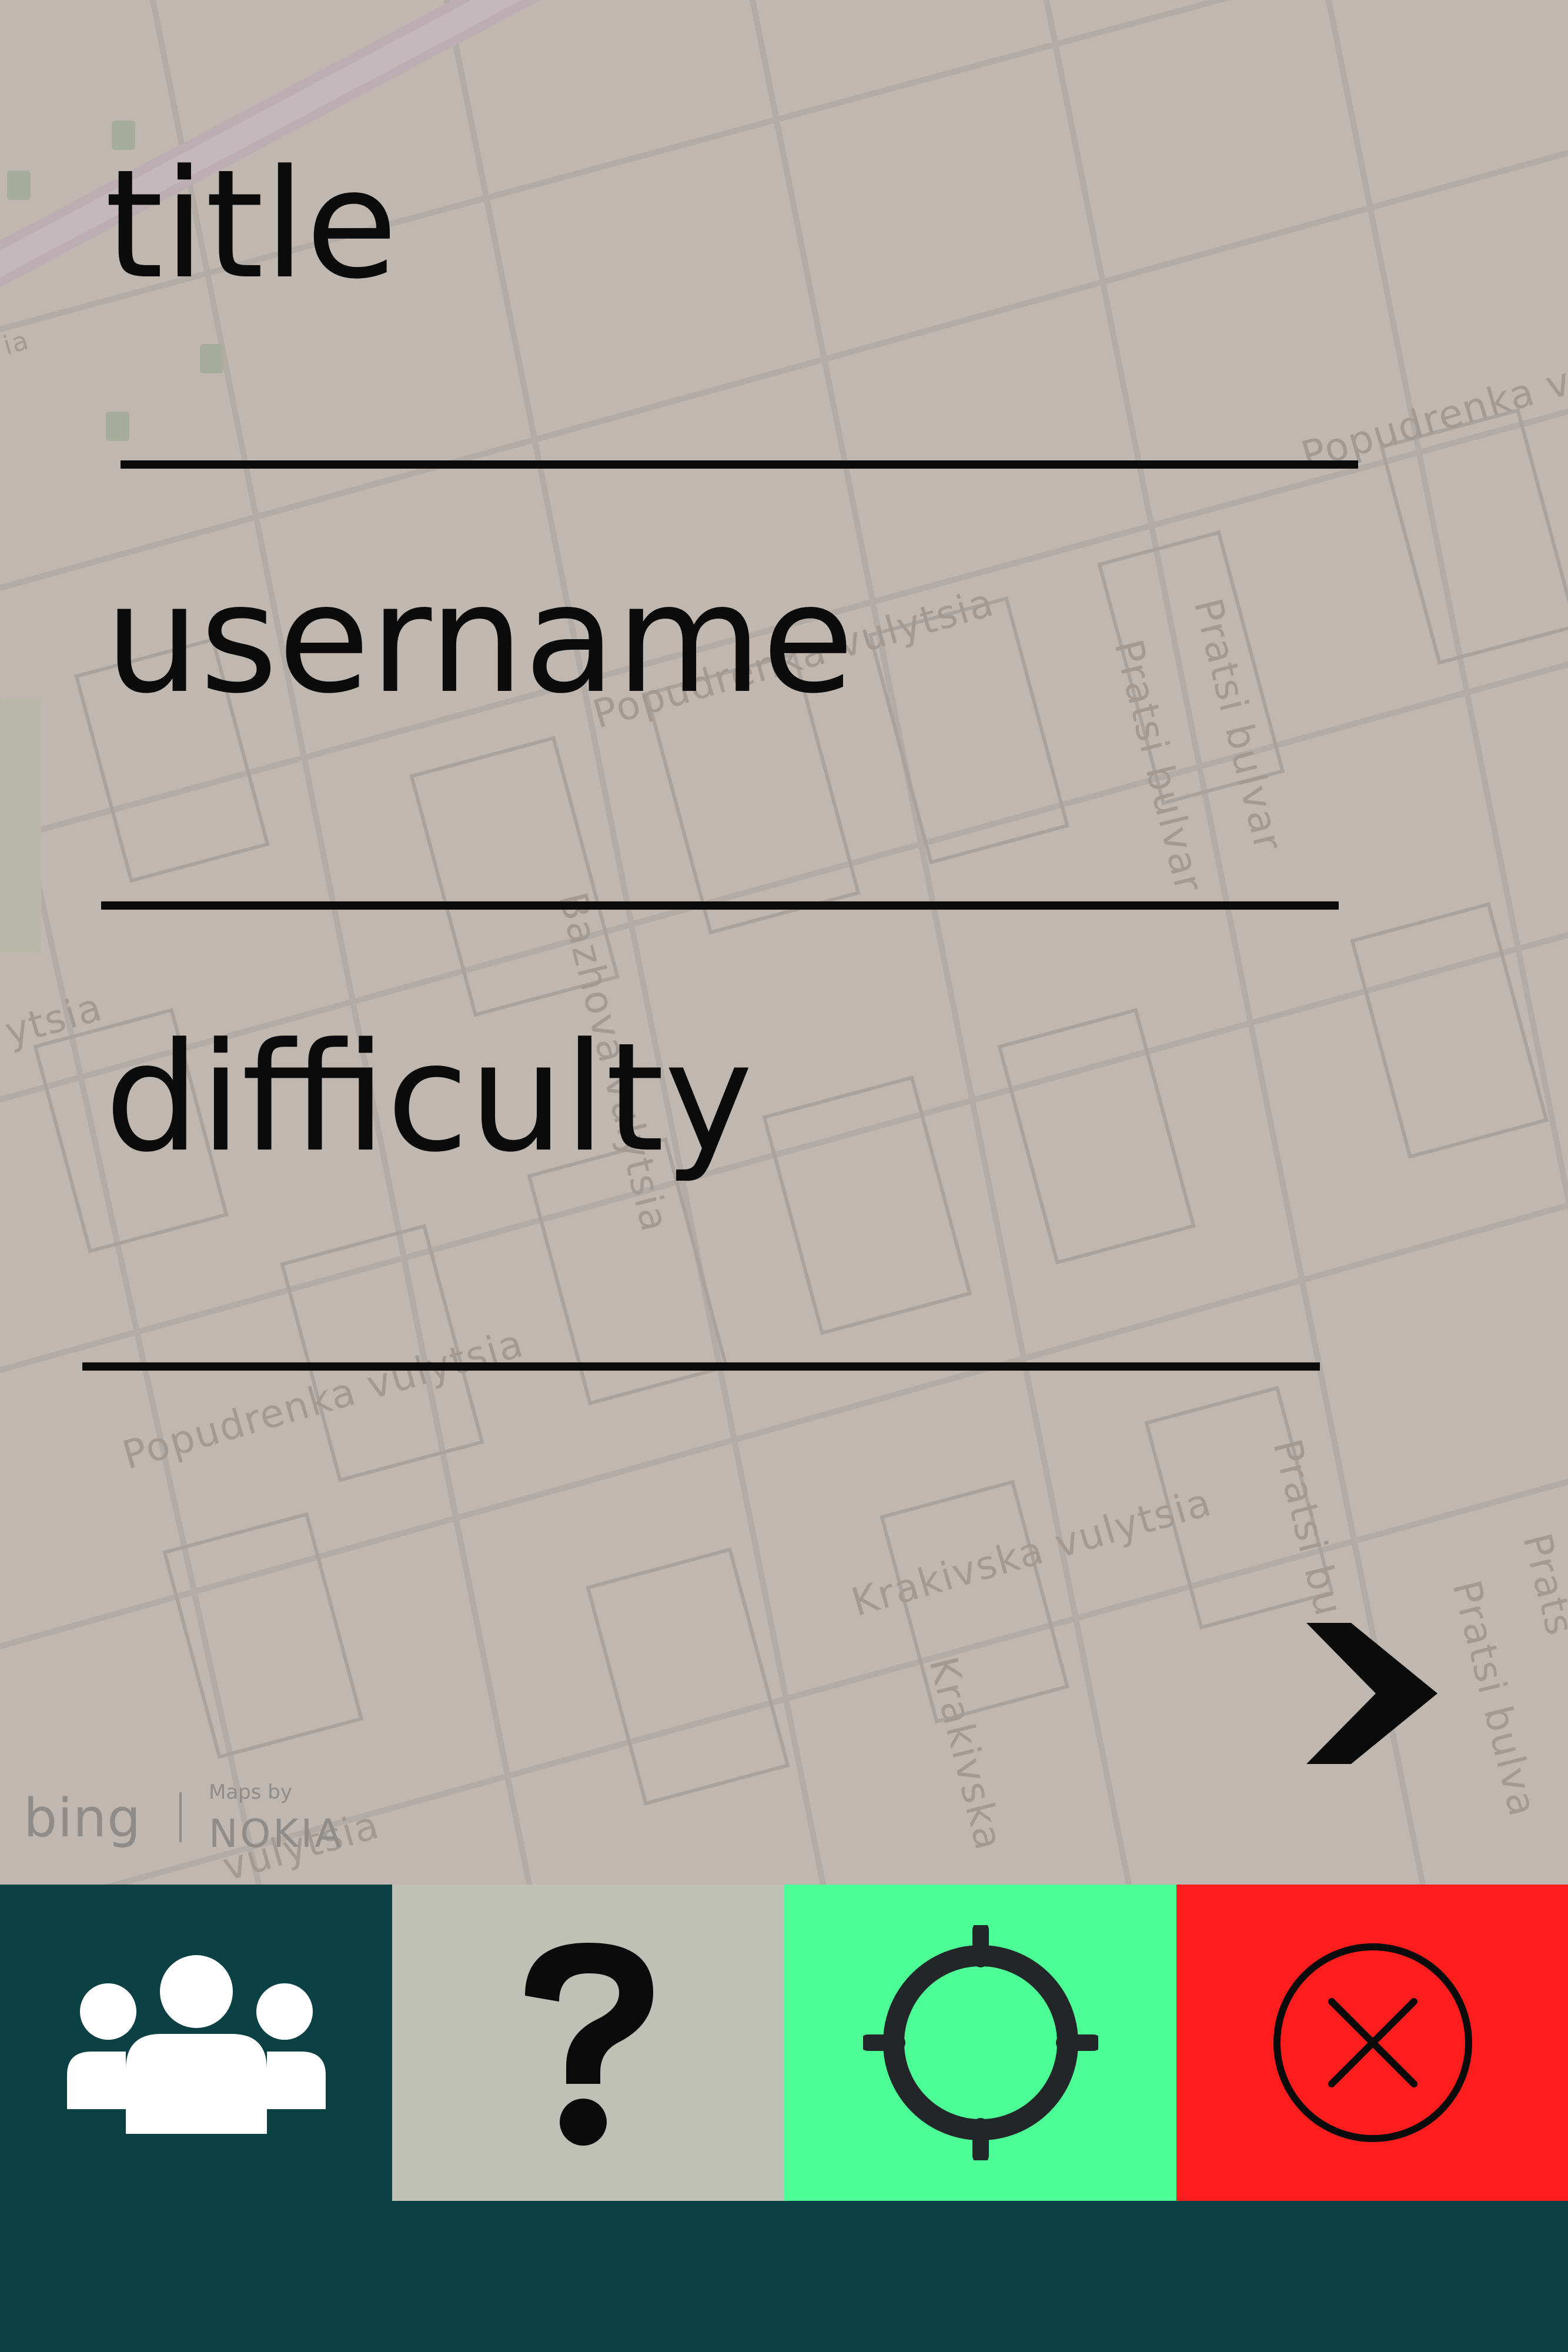  Describe the element at coordinates (739, 464) in the screenshot. I see `title-input-line` at that location.